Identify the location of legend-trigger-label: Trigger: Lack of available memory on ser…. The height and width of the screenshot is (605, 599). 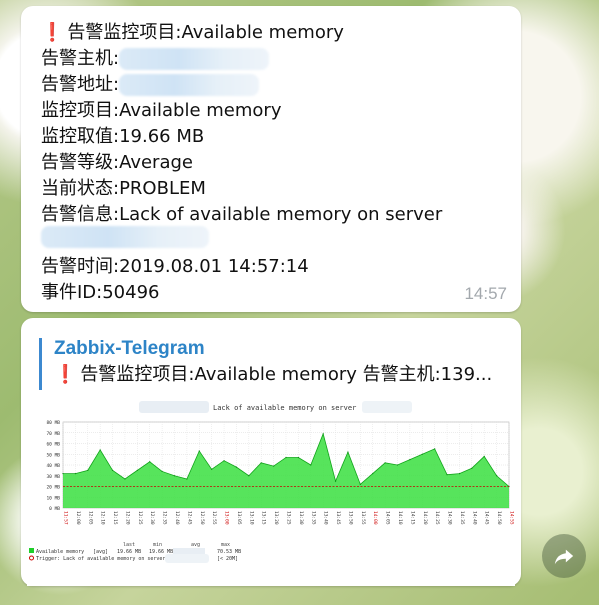
(100, 559).